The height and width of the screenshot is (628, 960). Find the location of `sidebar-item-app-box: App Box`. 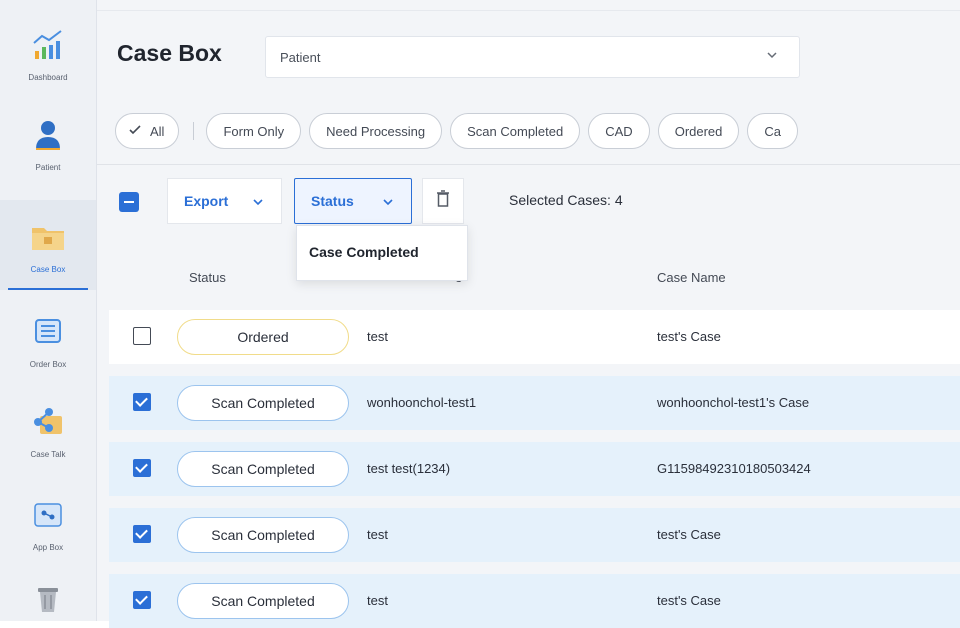

sidebar-item-app-box: App Box is located at coordinates (48, 523).